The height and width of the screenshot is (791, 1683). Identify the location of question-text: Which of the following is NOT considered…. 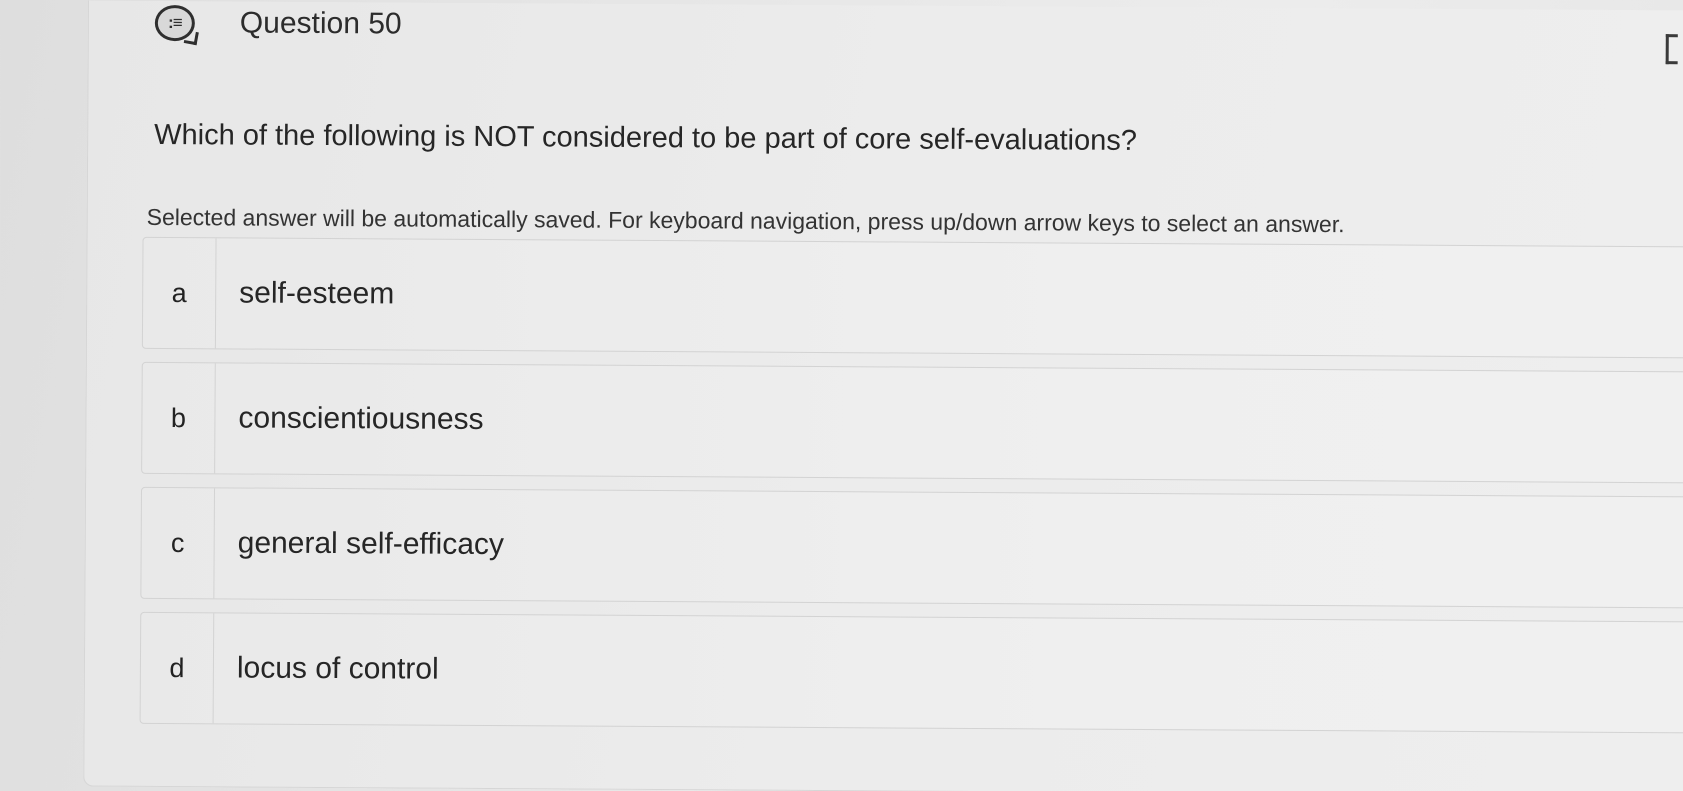
(646, 137).